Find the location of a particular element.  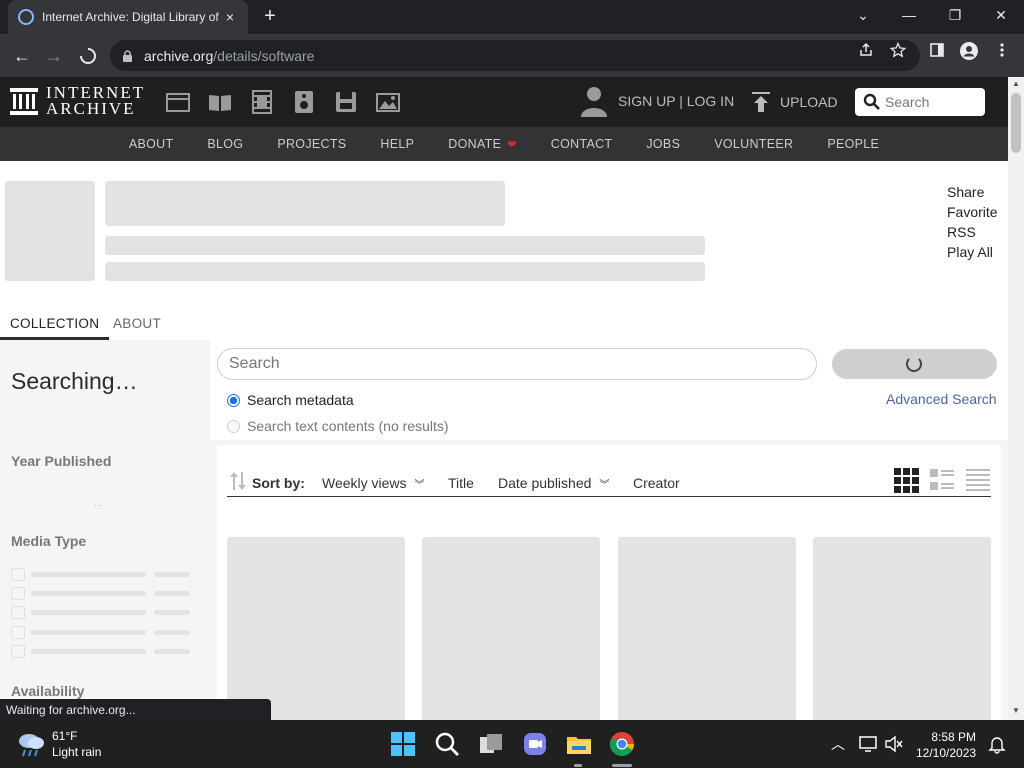

profile-icon is located at coordinates (969, 53).